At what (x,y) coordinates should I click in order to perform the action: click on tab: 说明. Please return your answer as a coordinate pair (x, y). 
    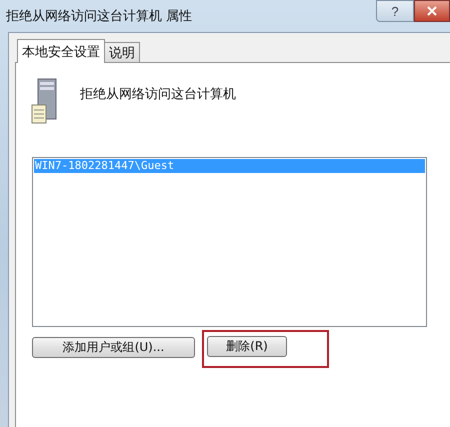
    Looking at the image, I should click on (122, 52).